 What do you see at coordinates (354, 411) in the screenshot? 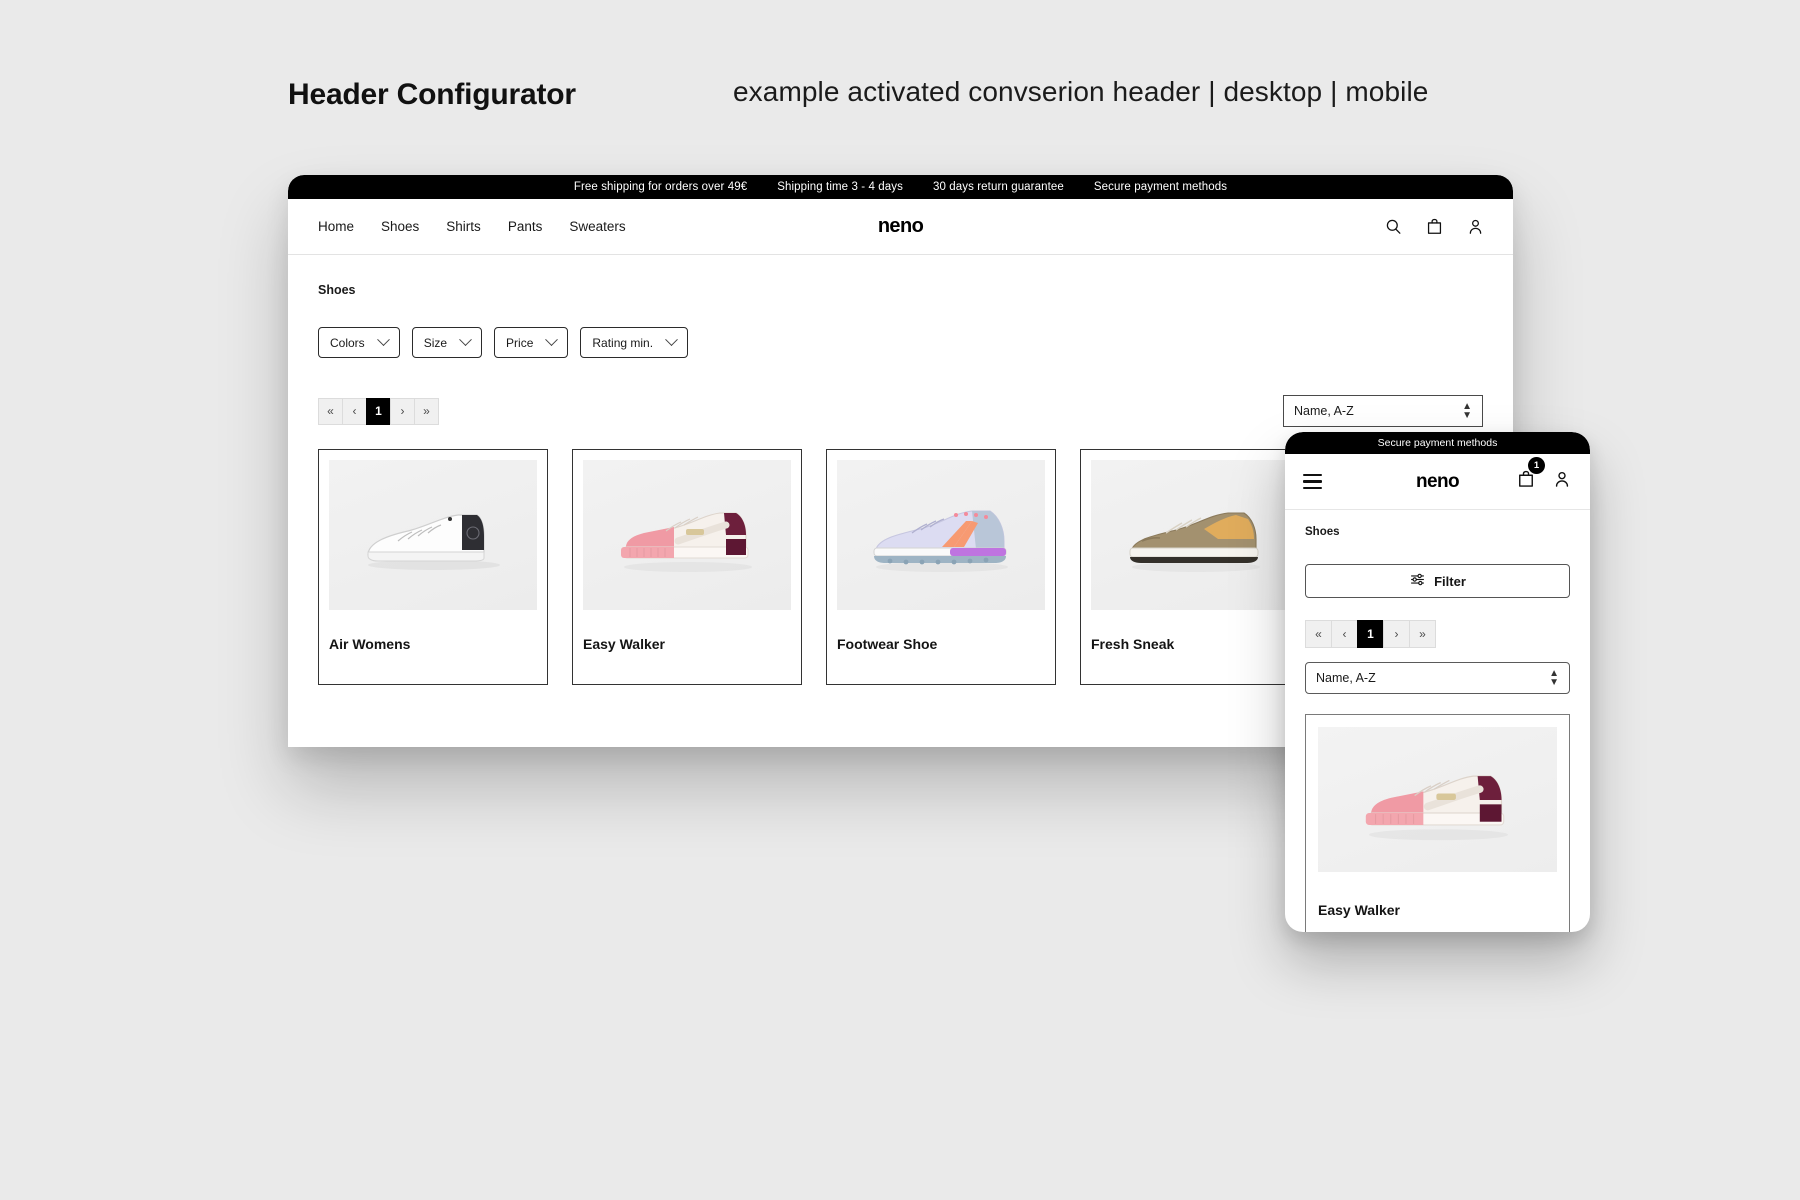
I see `pagination-prev: ‹` at bounding box center [354, 411].